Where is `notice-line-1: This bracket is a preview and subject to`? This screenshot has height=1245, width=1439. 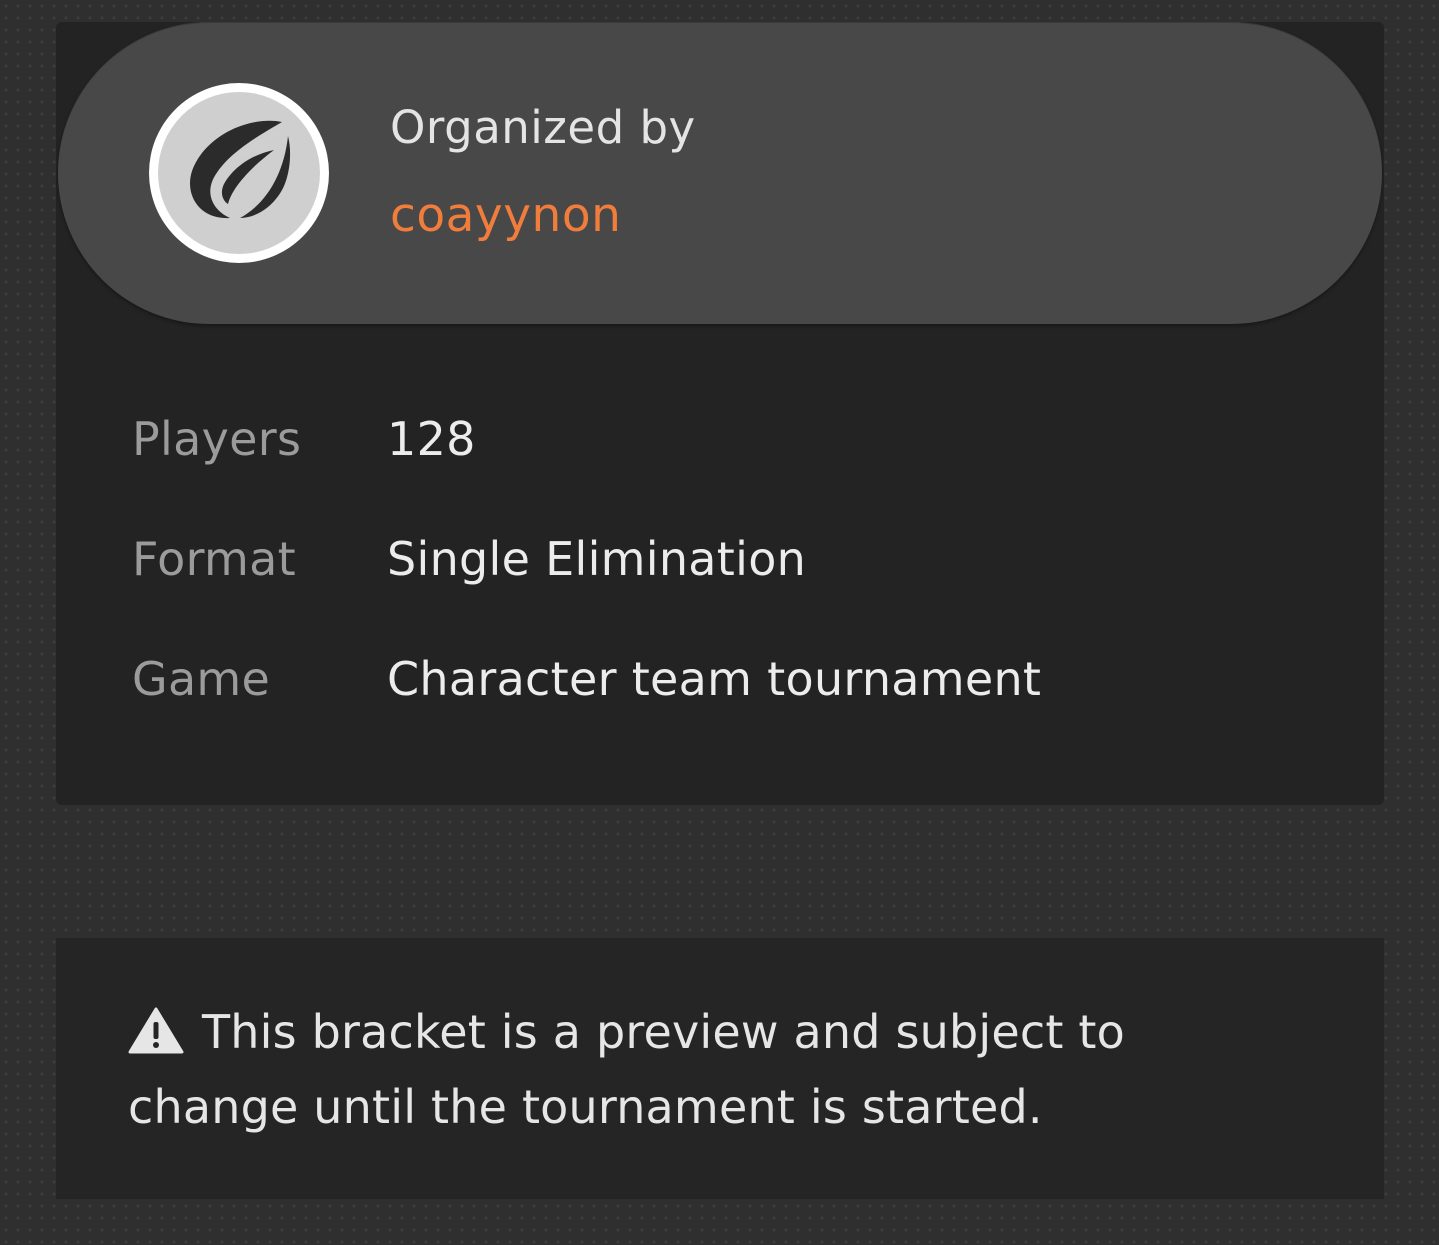 notice-line-1: This bracket is a preview and subject to is located at coordinates (663, 1032).